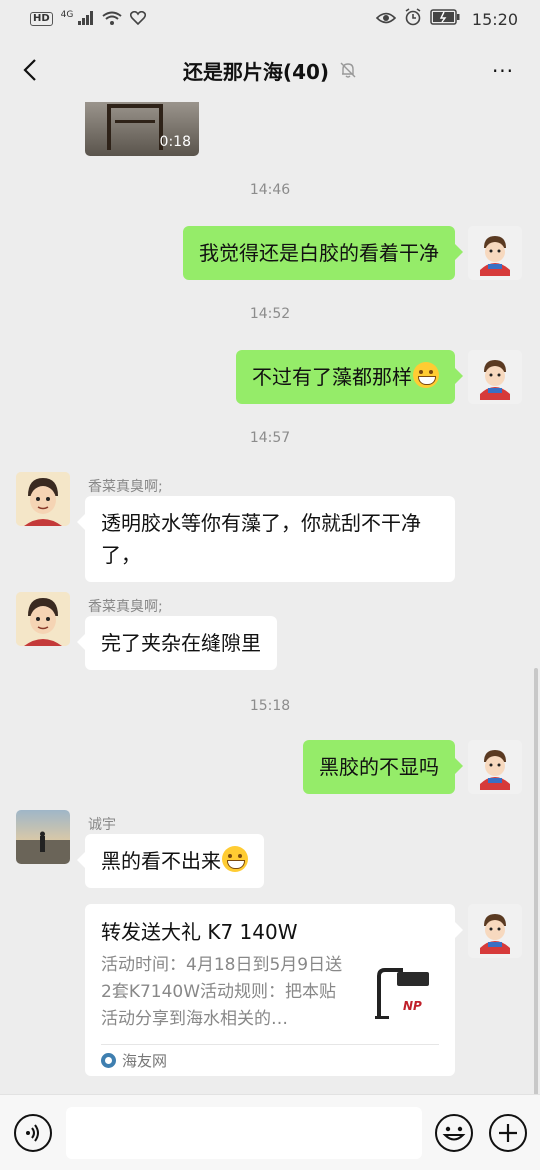 This screenshot has width=540, height=1170. I want to click on card-title: 转发送大礼 K7 140W, so click(199, 932).